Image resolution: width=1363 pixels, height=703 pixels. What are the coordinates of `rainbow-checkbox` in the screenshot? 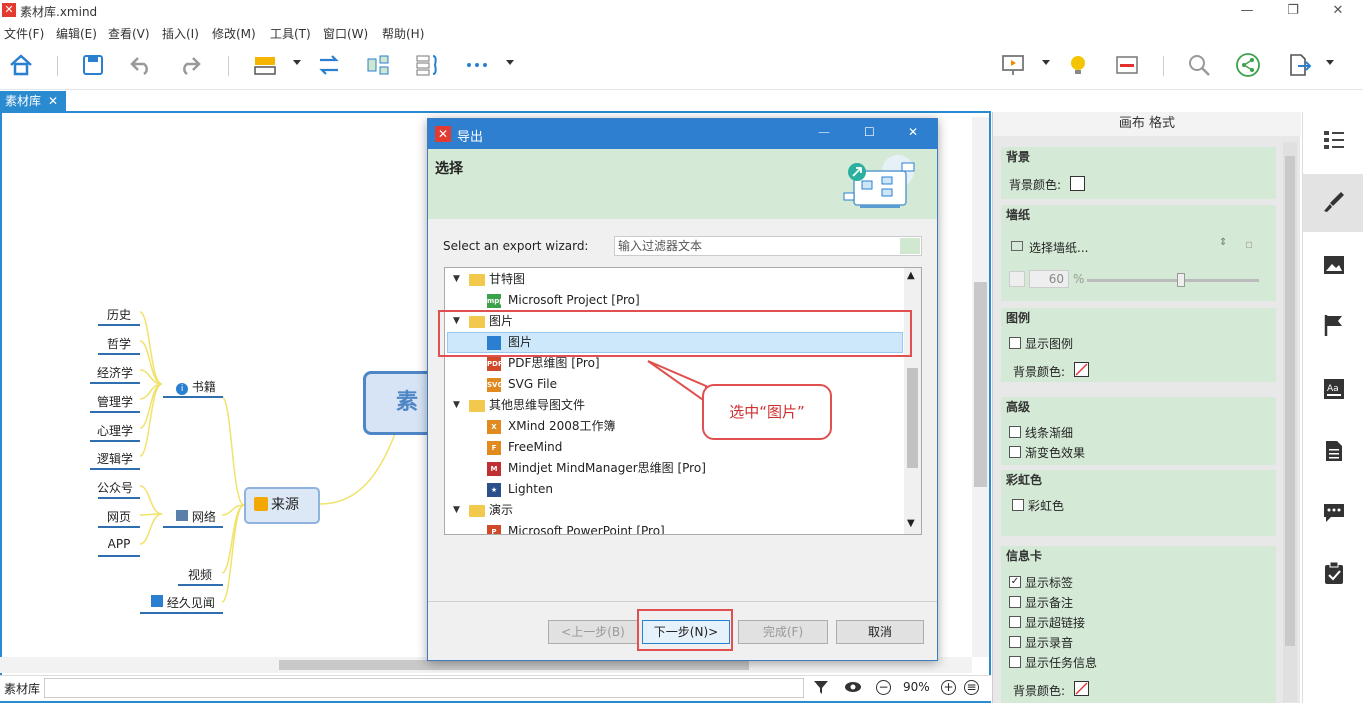 It's located at (1018, 505).